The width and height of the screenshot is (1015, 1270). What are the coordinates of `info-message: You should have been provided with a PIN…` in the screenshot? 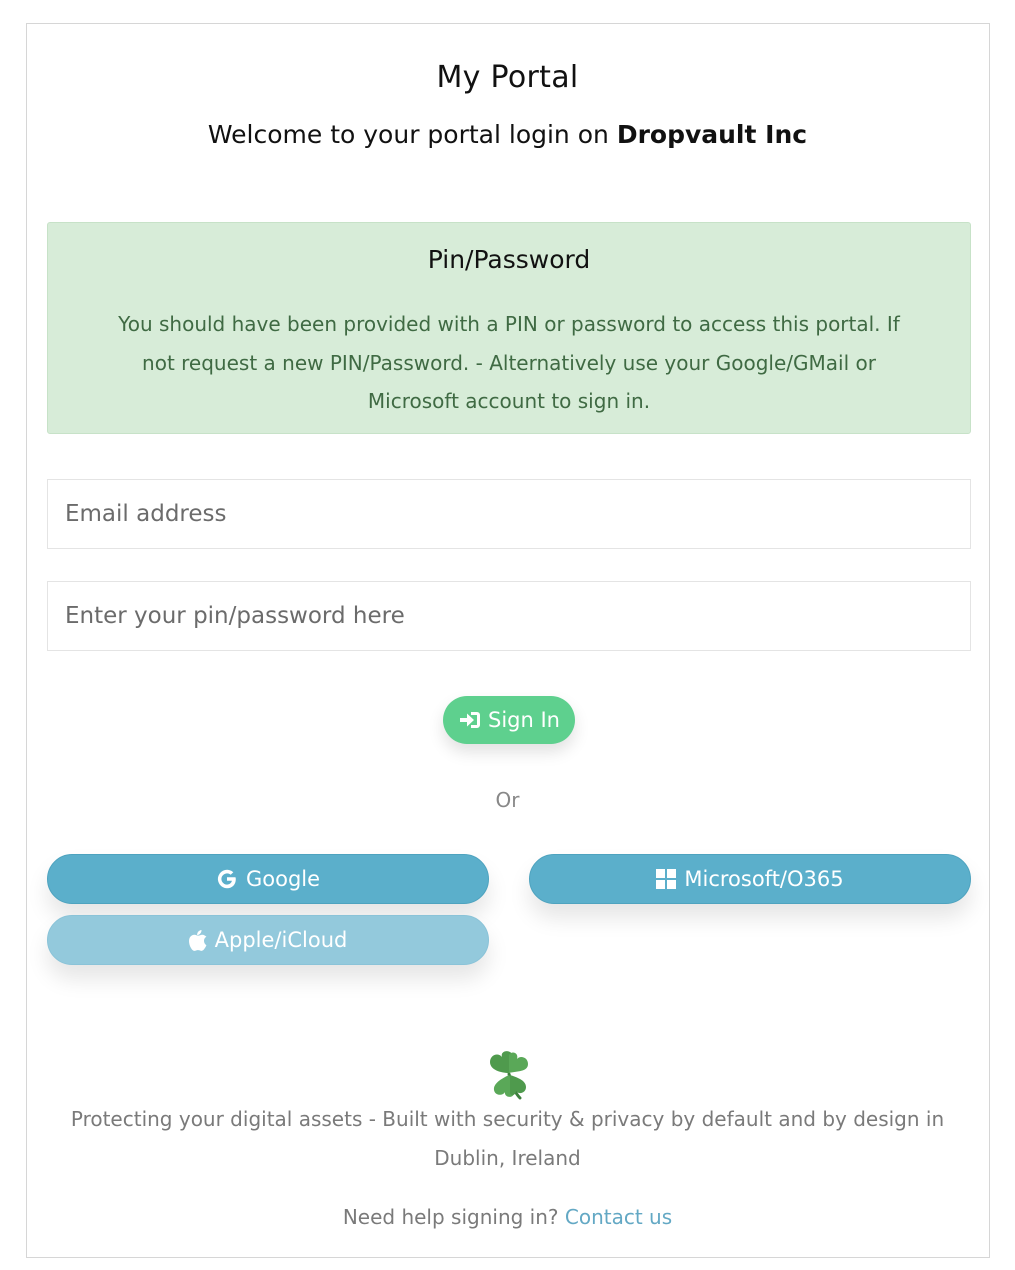 It's located at (509, 362).